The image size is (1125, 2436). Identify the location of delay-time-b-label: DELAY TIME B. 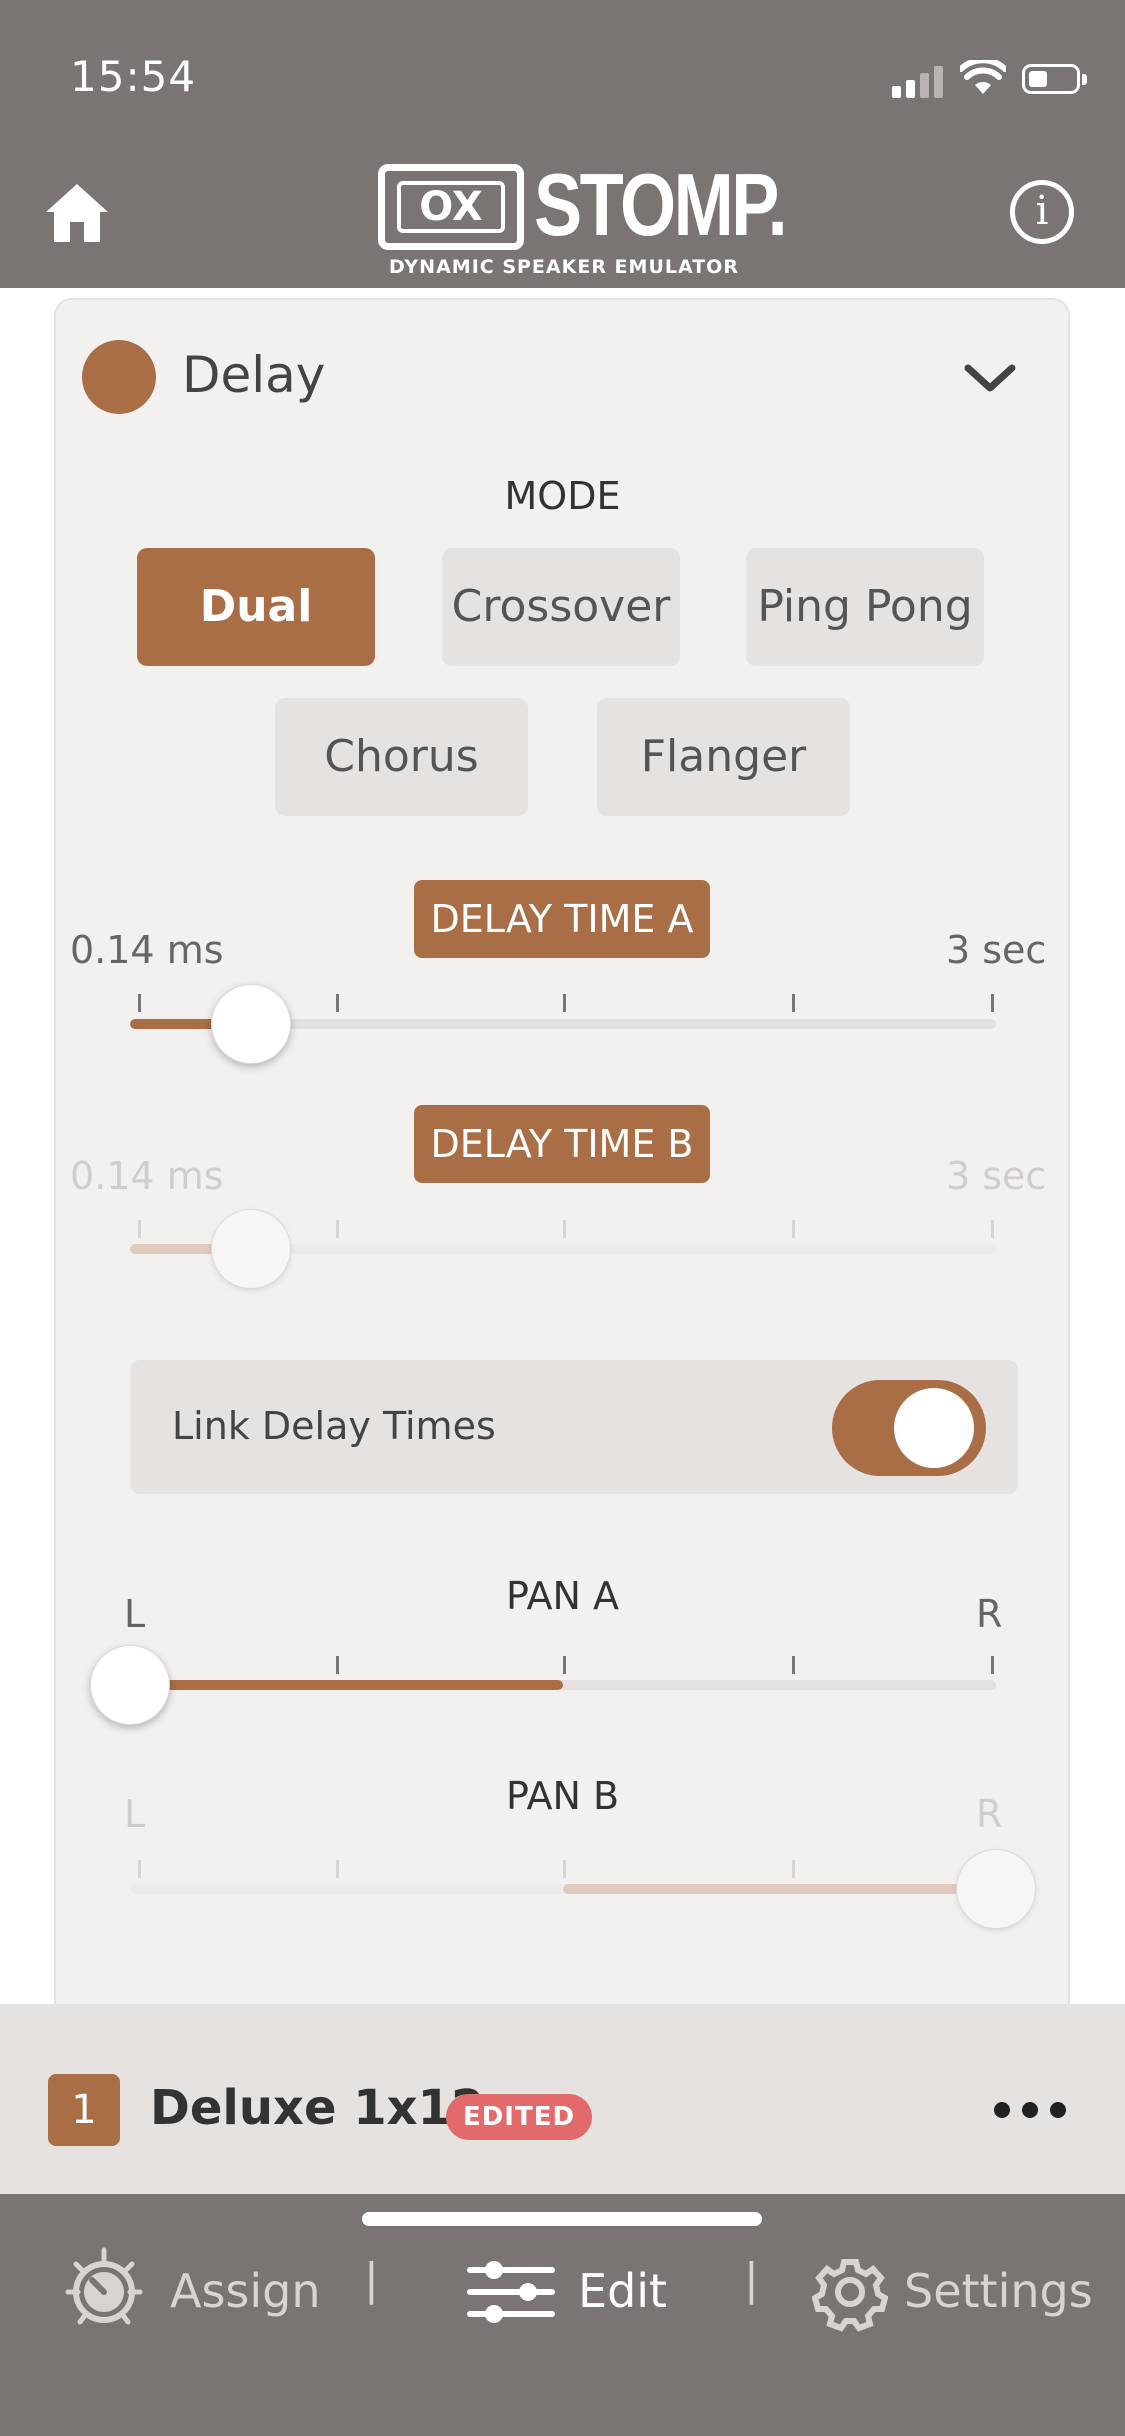
(562, 1144).